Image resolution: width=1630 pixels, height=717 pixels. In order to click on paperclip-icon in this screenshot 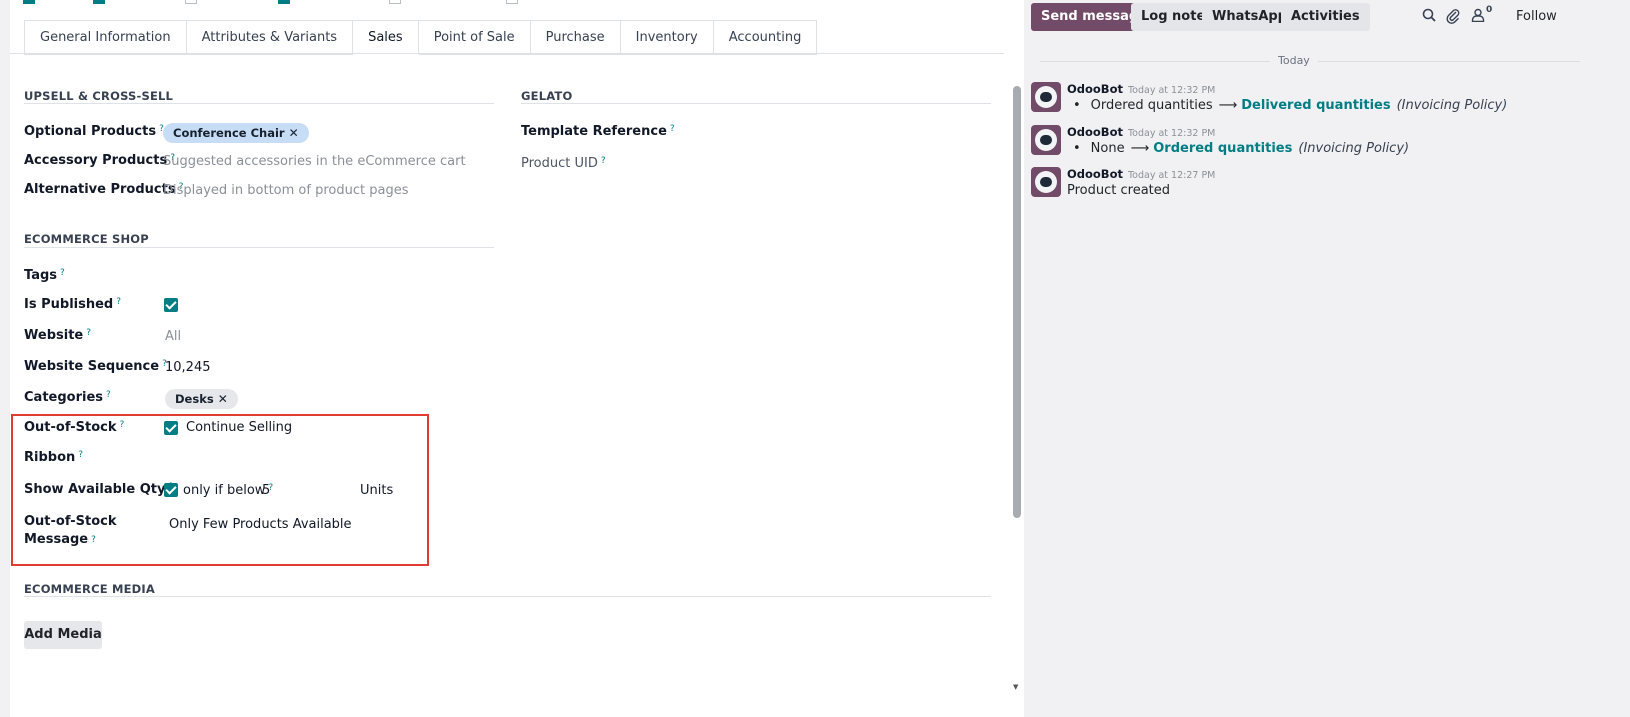, I will do `click(1453, 18)`.